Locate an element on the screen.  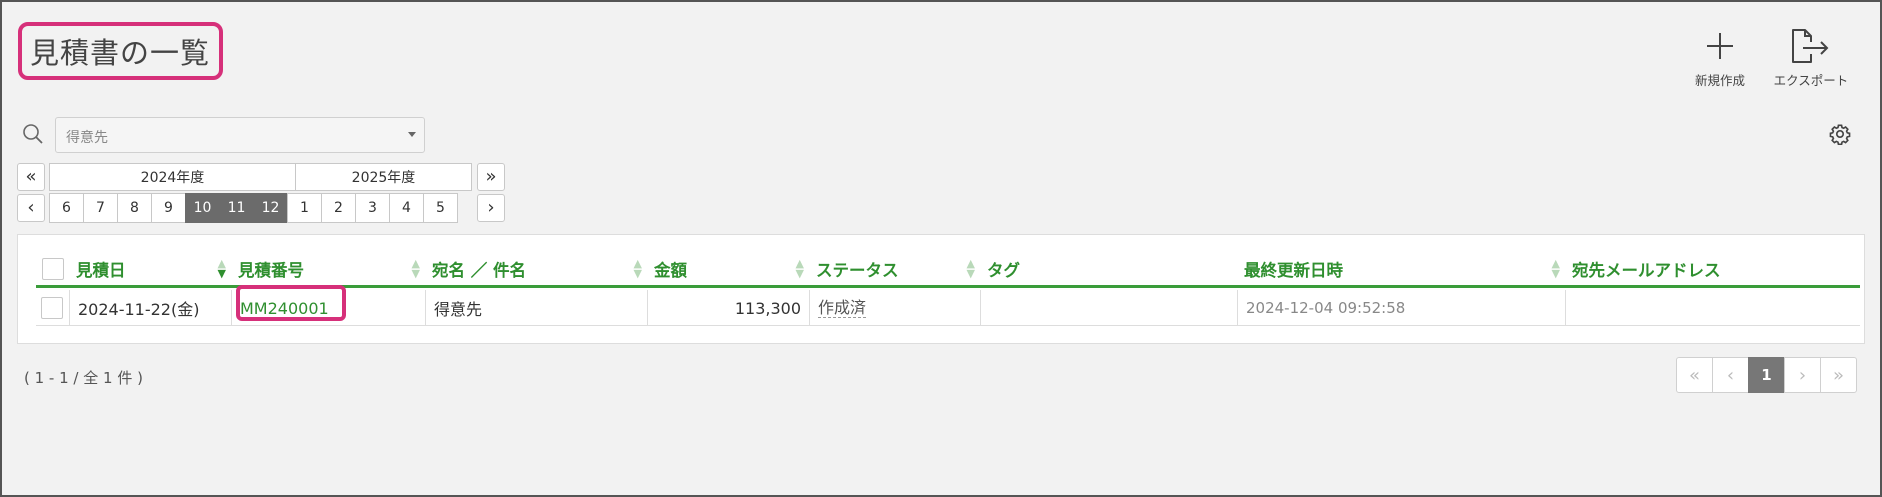
fiscal-year-row: 2024年度 2025年度 is located at coordinates (260, 177).